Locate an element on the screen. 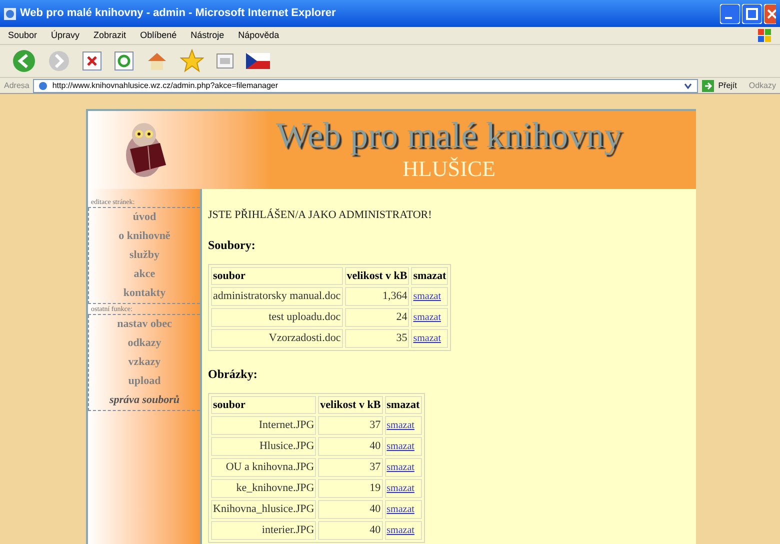 Image resolution: width=780 pixels, height=544 pixels. login-notice: JSTE PŘIHLÁŠEN/A JAKO ADMINISTRATOR! is located at coordinates (320, 215).